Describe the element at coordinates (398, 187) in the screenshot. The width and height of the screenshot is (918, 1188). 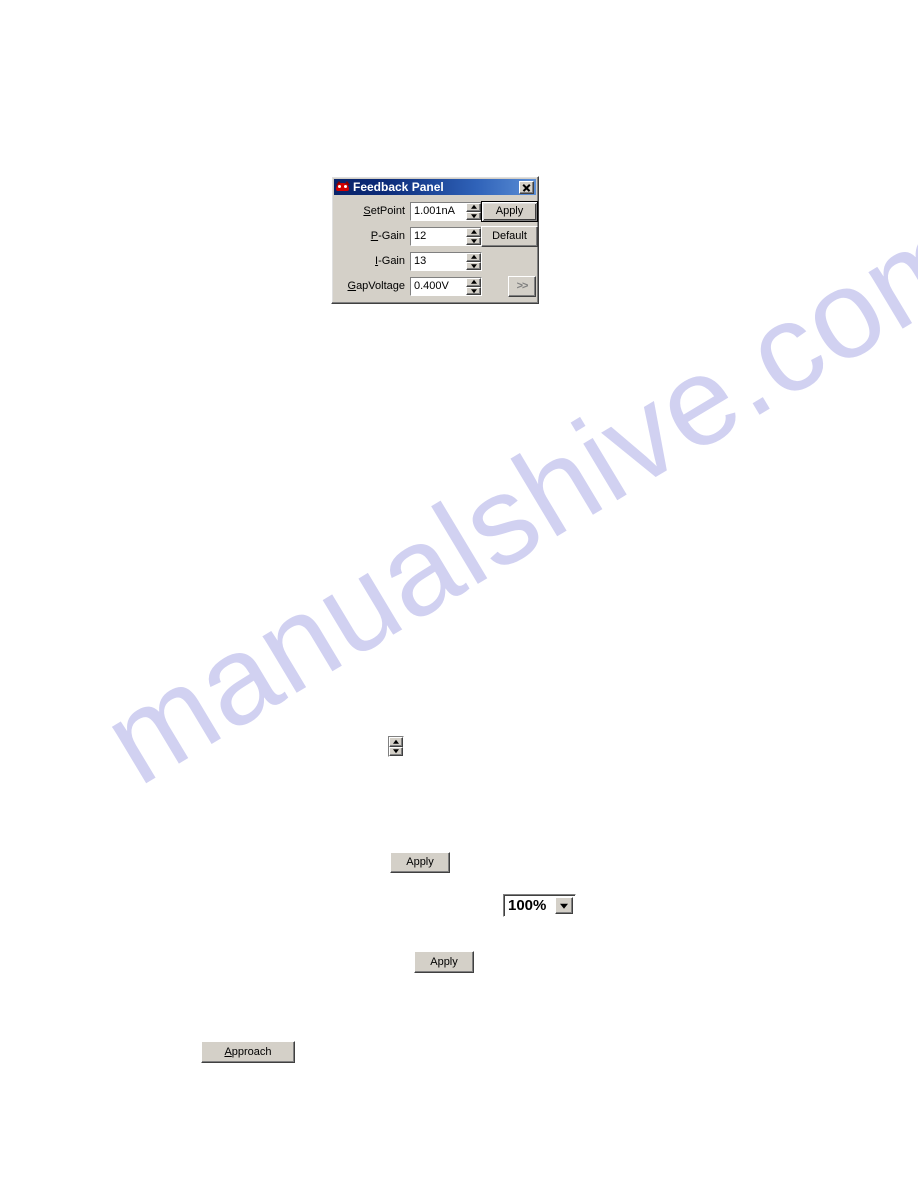
I see `dialog-title: Feedback Panel` at that location.